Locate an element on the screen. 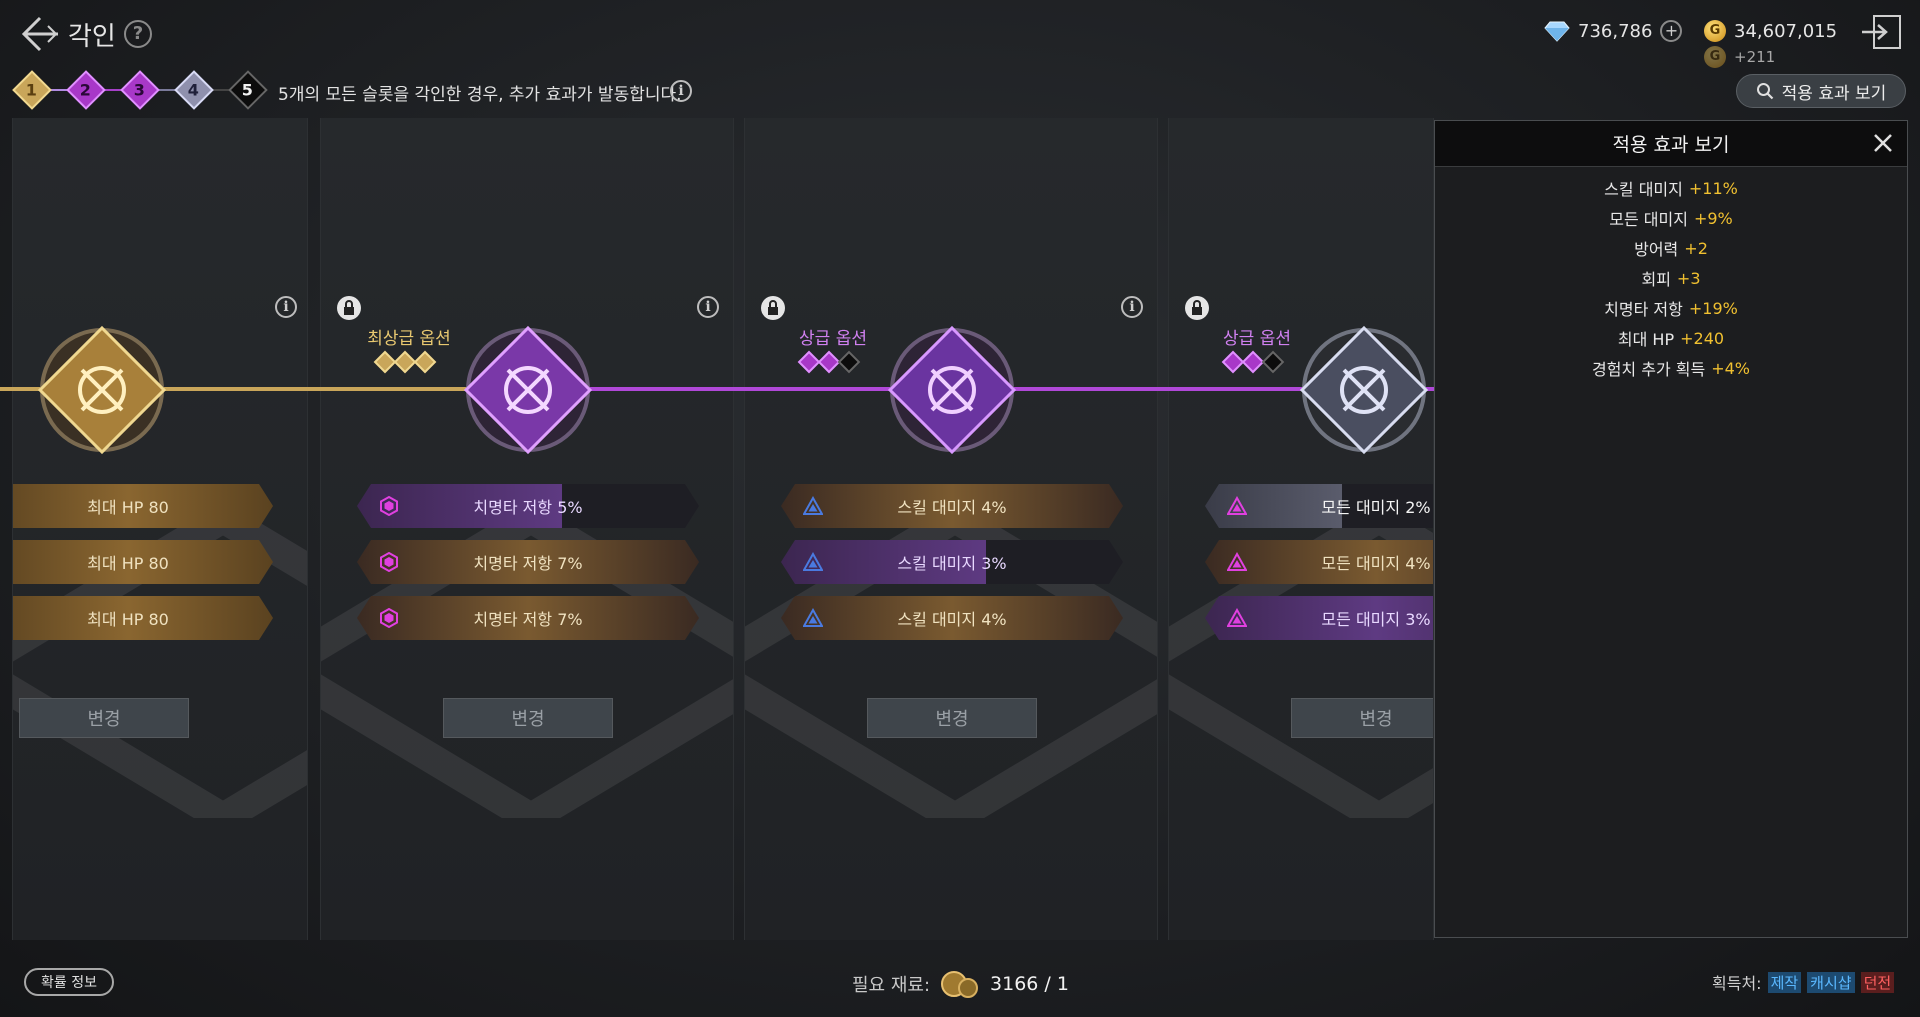 The image size is (1920, 1017). required-material: 필요 재료: 3166 / 1 is located at coordinates (960, 984).